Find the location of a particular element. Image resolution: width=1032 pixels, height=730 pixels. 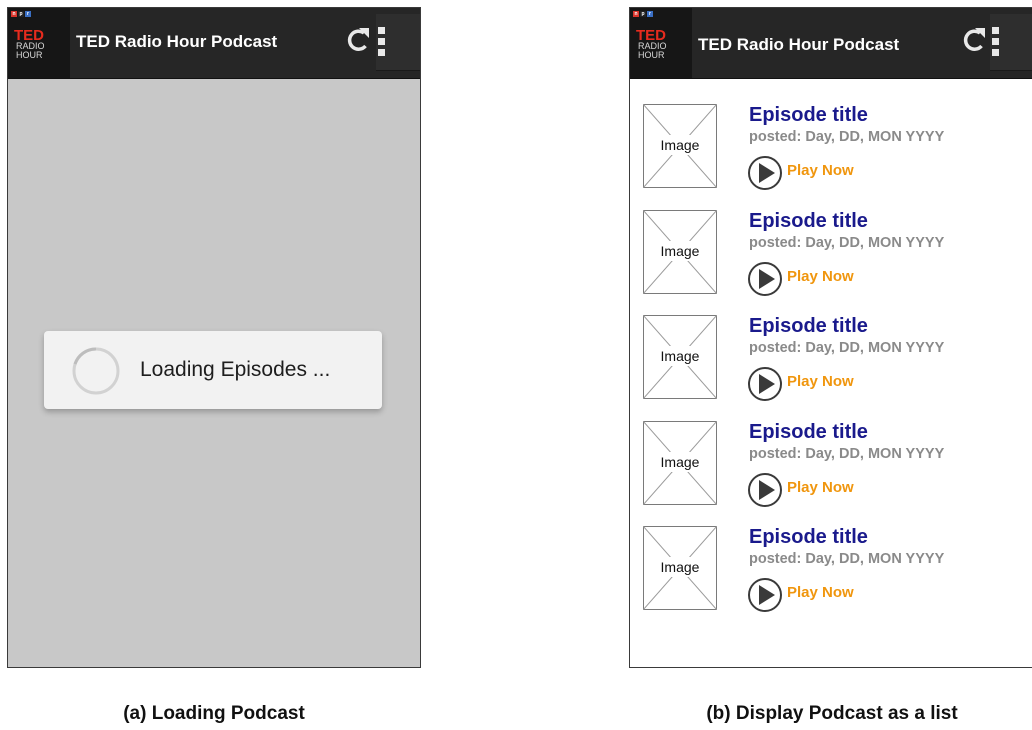

spinner-icon is located at coordinates (96, 371).